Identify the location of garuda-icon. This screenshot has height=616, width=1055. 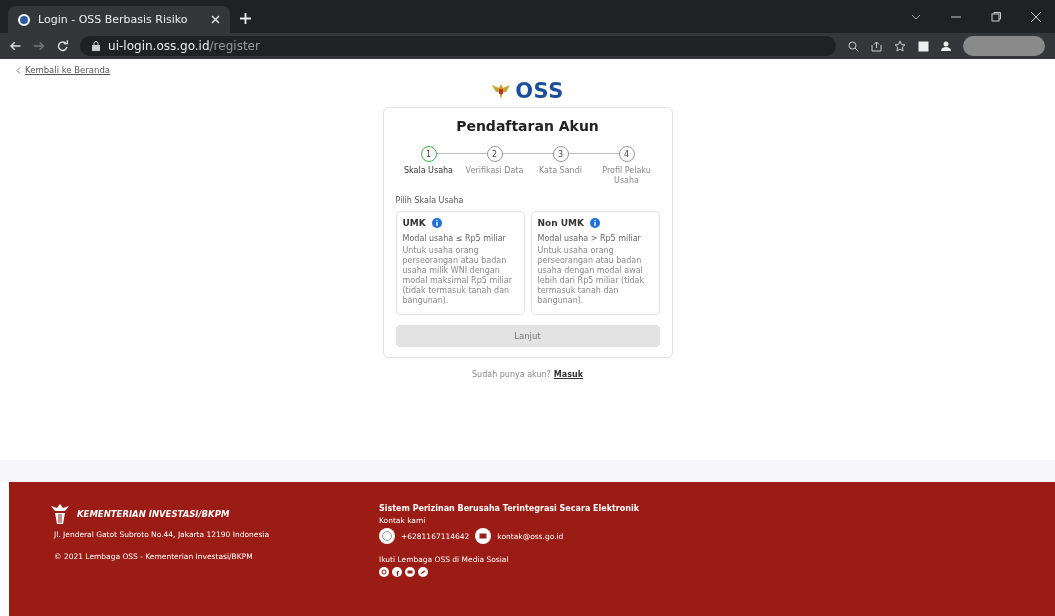
(501, 91).